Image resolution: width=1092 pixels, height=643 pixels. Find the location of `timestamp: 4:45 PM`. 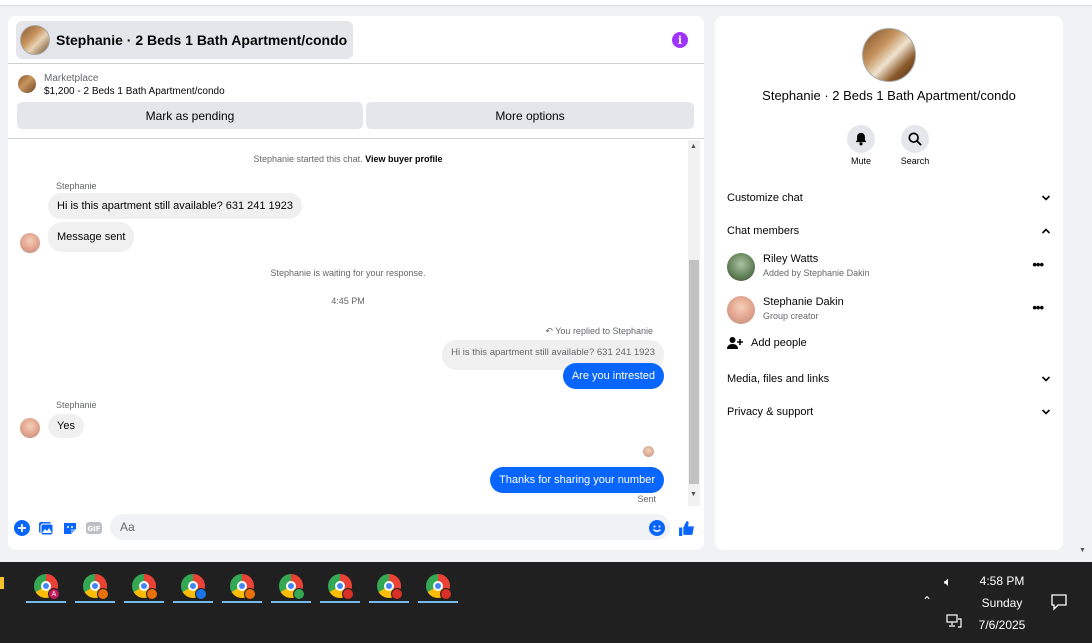

timestamp: 4:45 PM is located at coordinates (348, 301).